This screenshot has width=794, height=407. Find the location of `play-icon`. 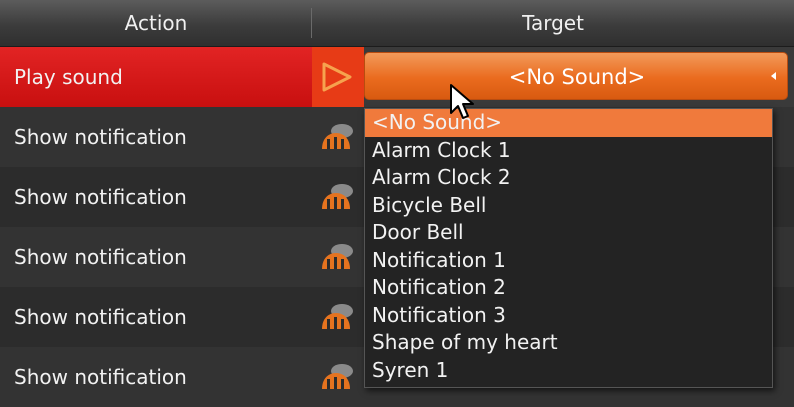

play-icon is located at coordinates (337, 77).